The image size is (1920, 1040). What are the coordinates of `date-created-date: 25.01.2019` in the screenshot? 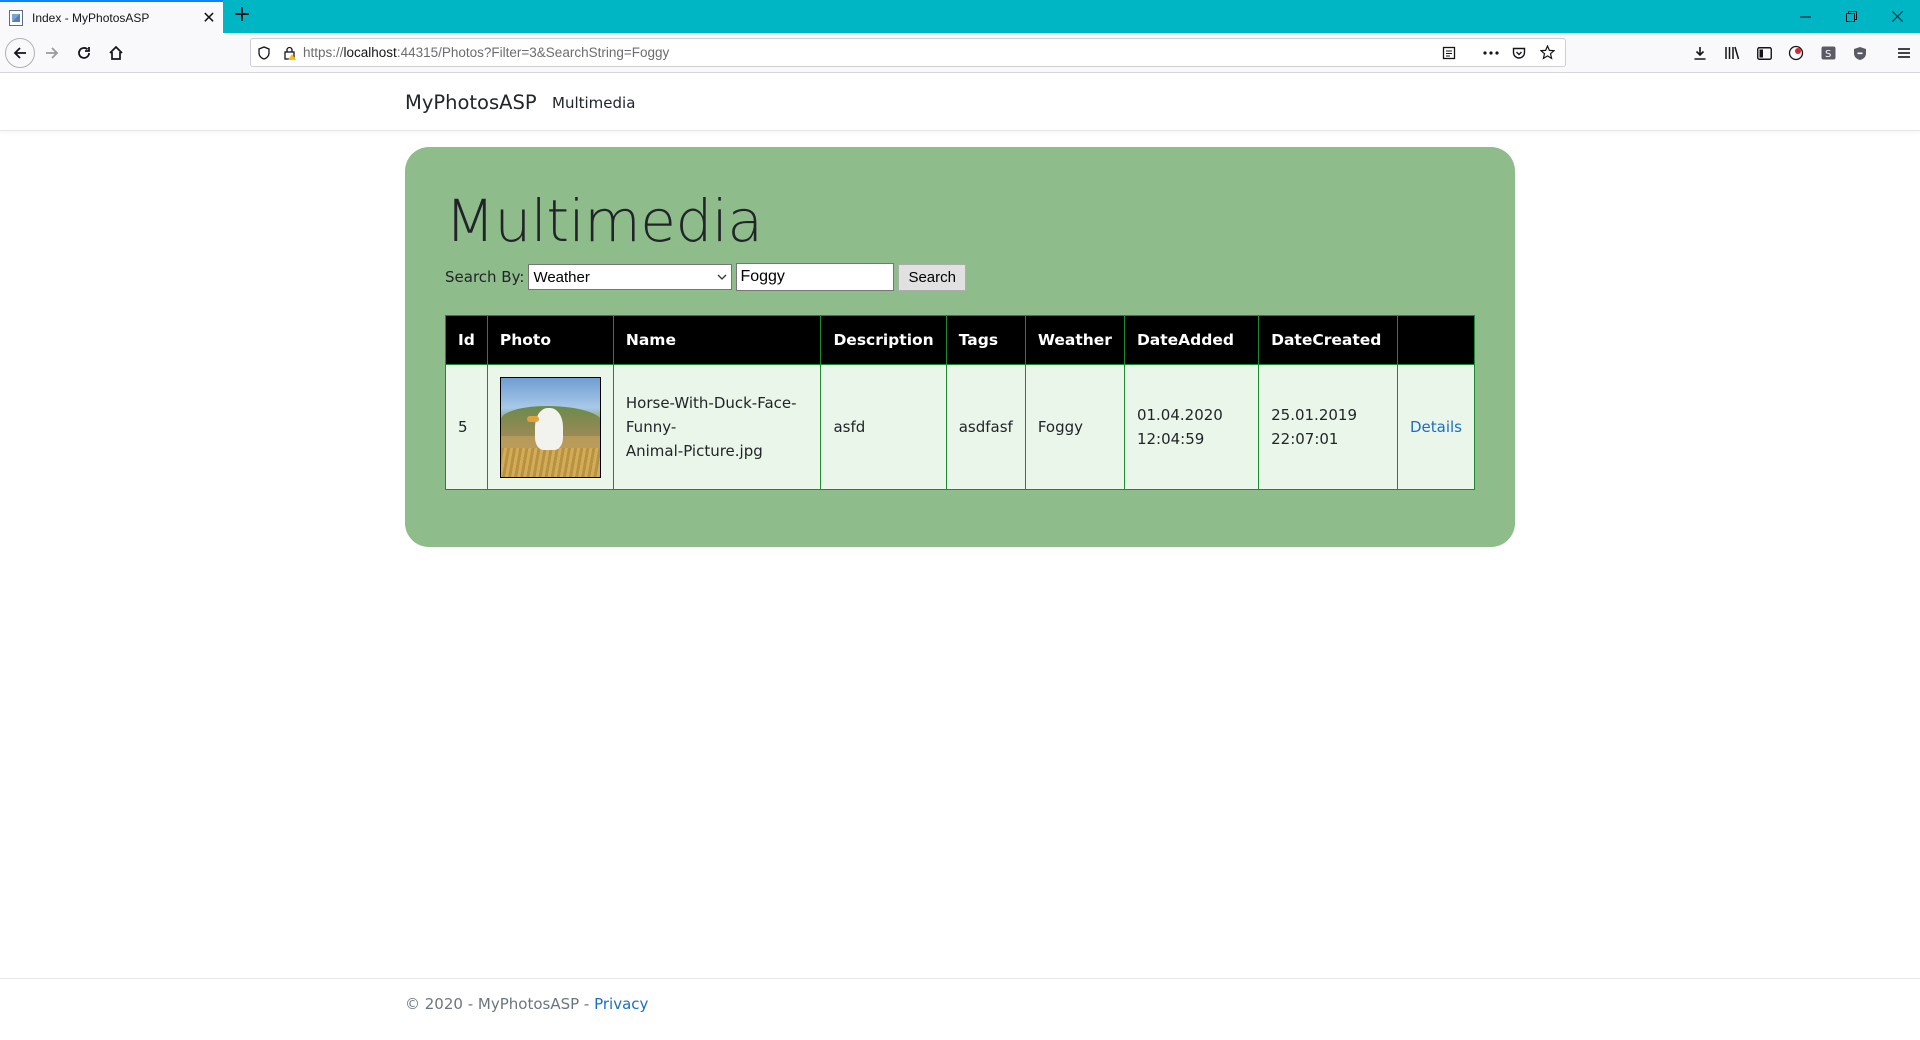 It's located at (1314, 415).